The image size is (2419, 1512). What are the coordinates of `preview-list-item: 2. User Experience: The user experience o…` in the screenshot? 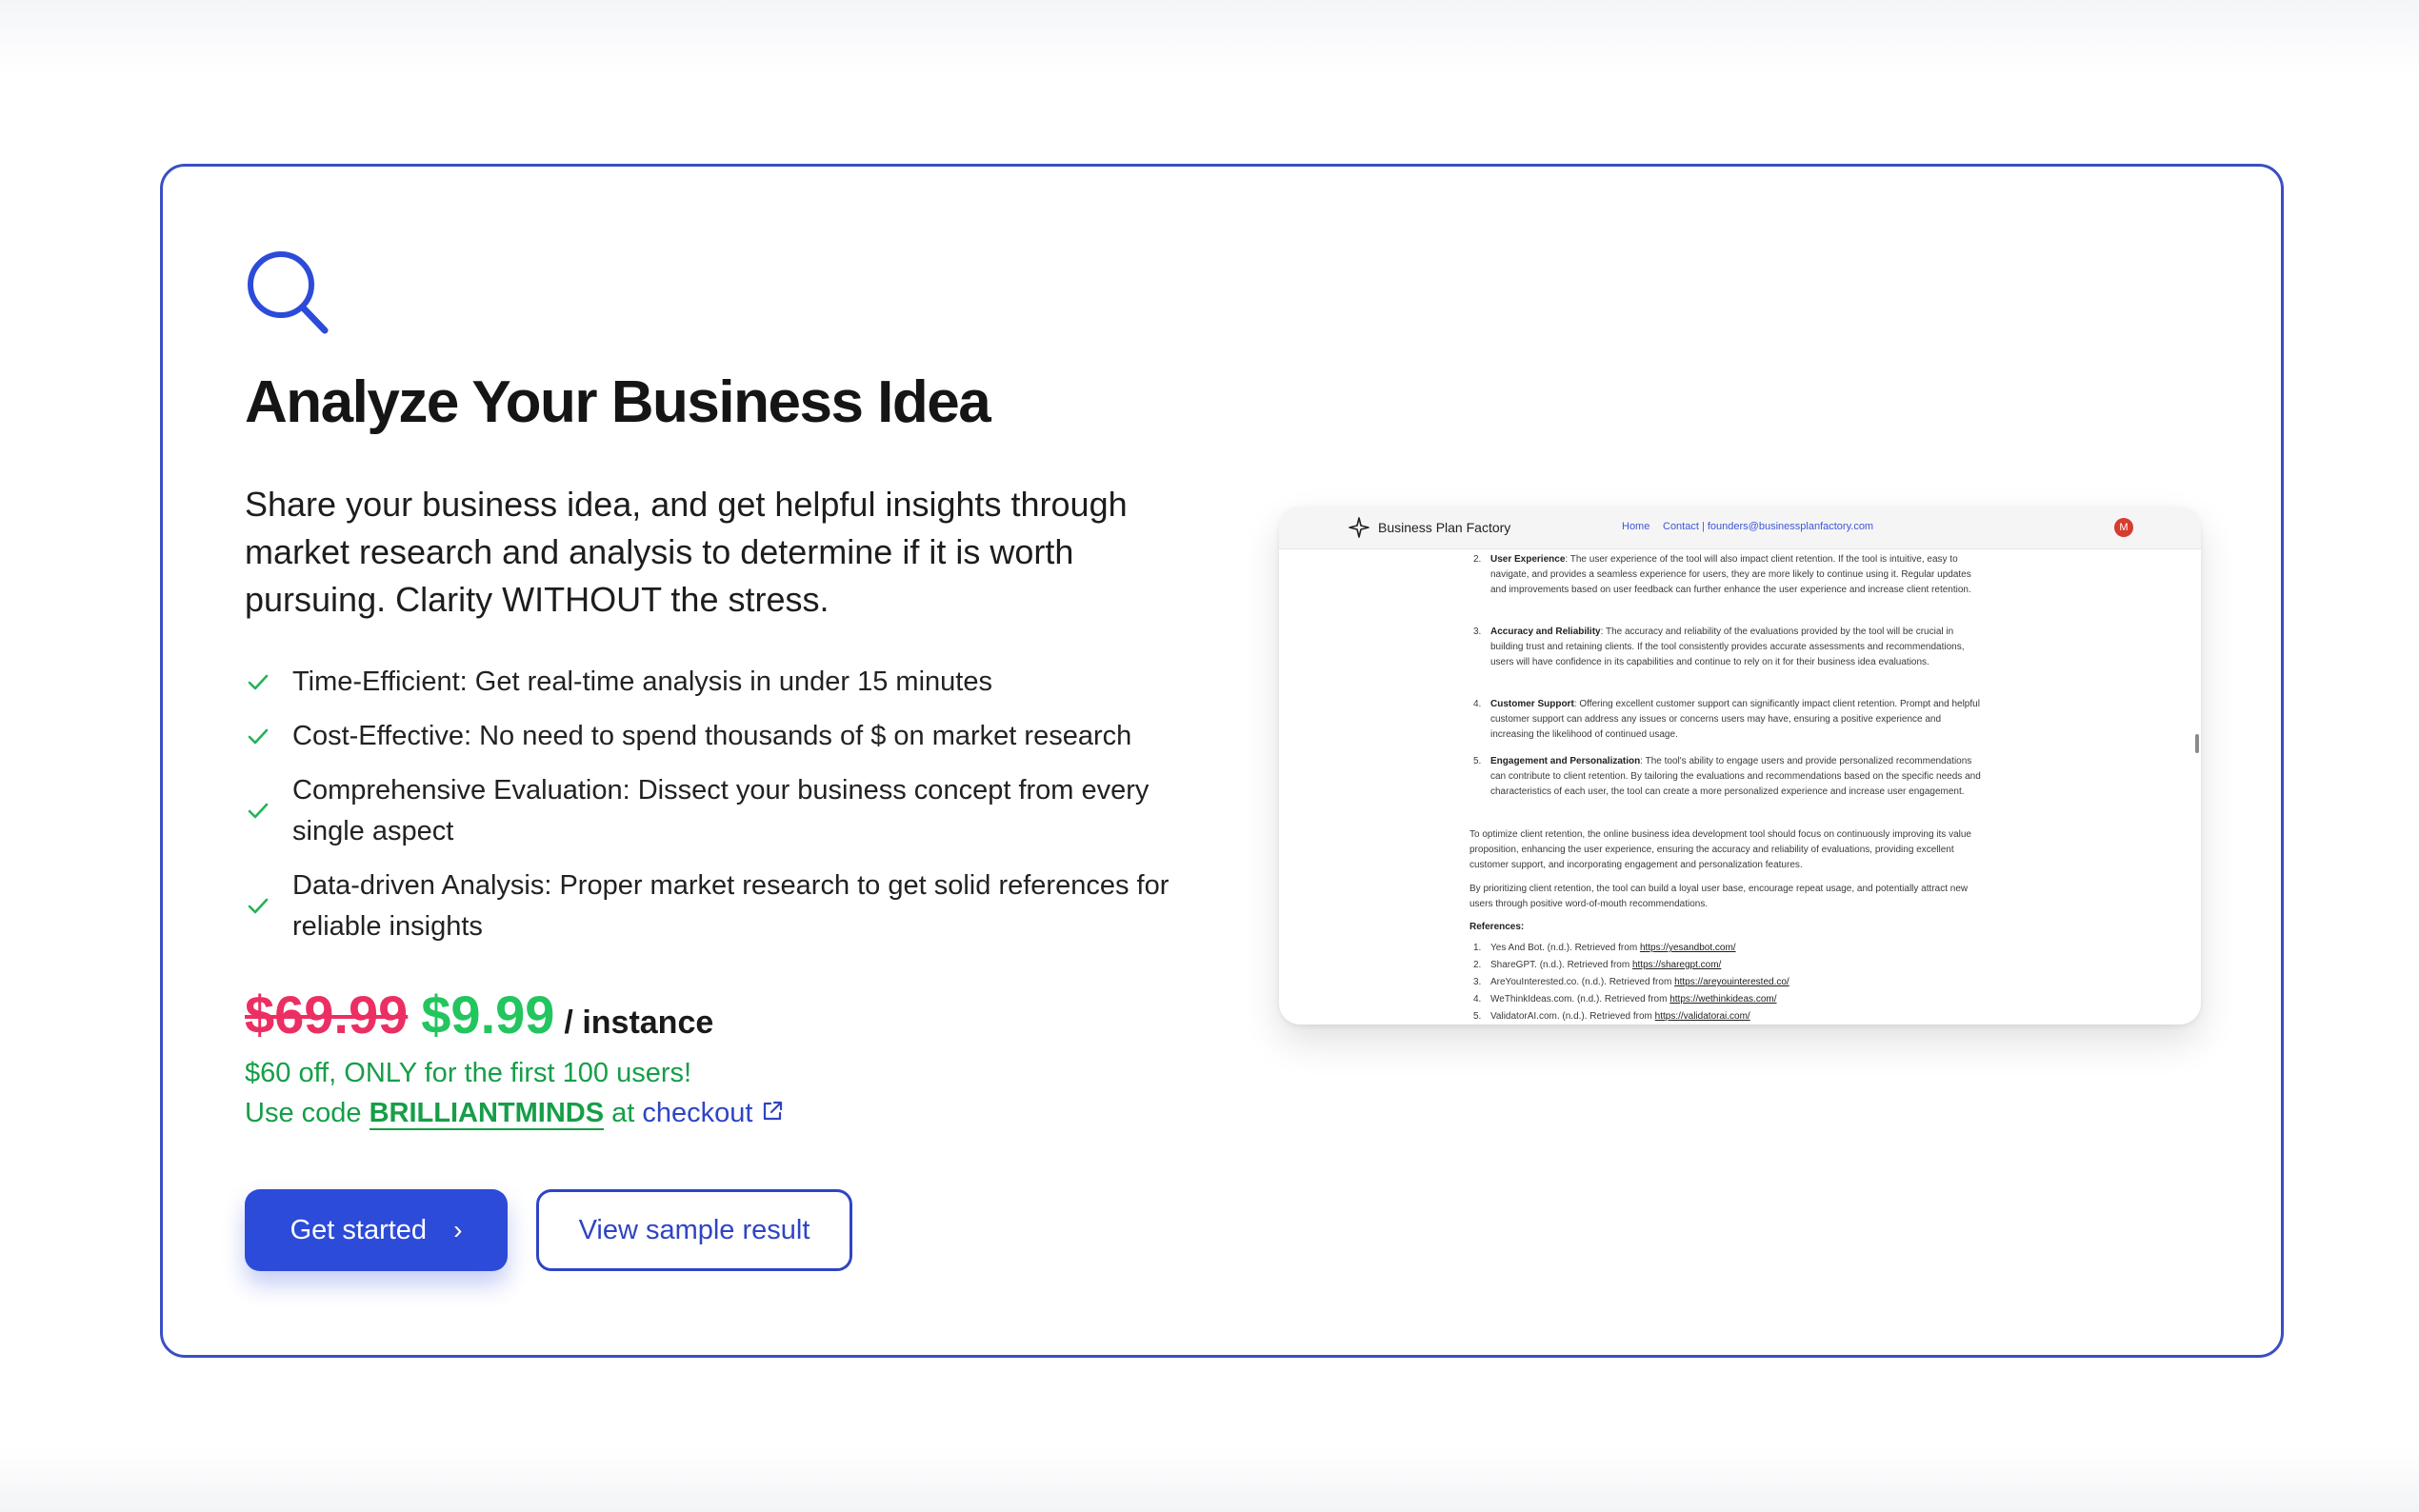 It's located at (1729, 575).